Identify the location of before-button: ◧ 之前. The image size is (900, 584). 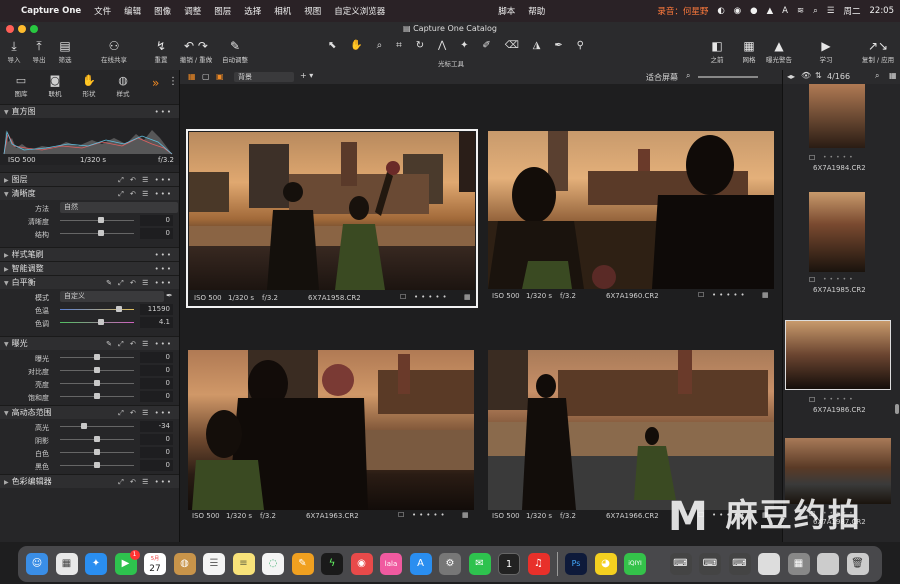
(717, 51).